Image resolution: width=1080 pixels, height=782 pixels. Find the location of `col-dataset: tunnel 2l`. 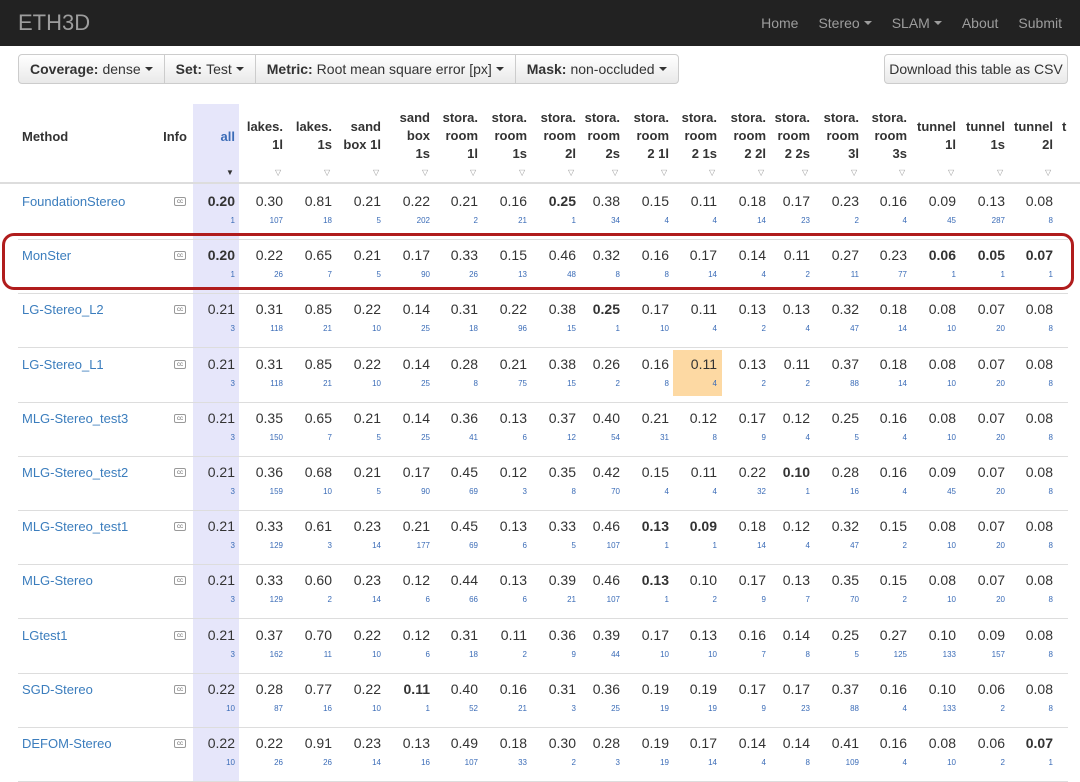

col-dataset: tunnel 2l is located at coordinates (1023, 136).